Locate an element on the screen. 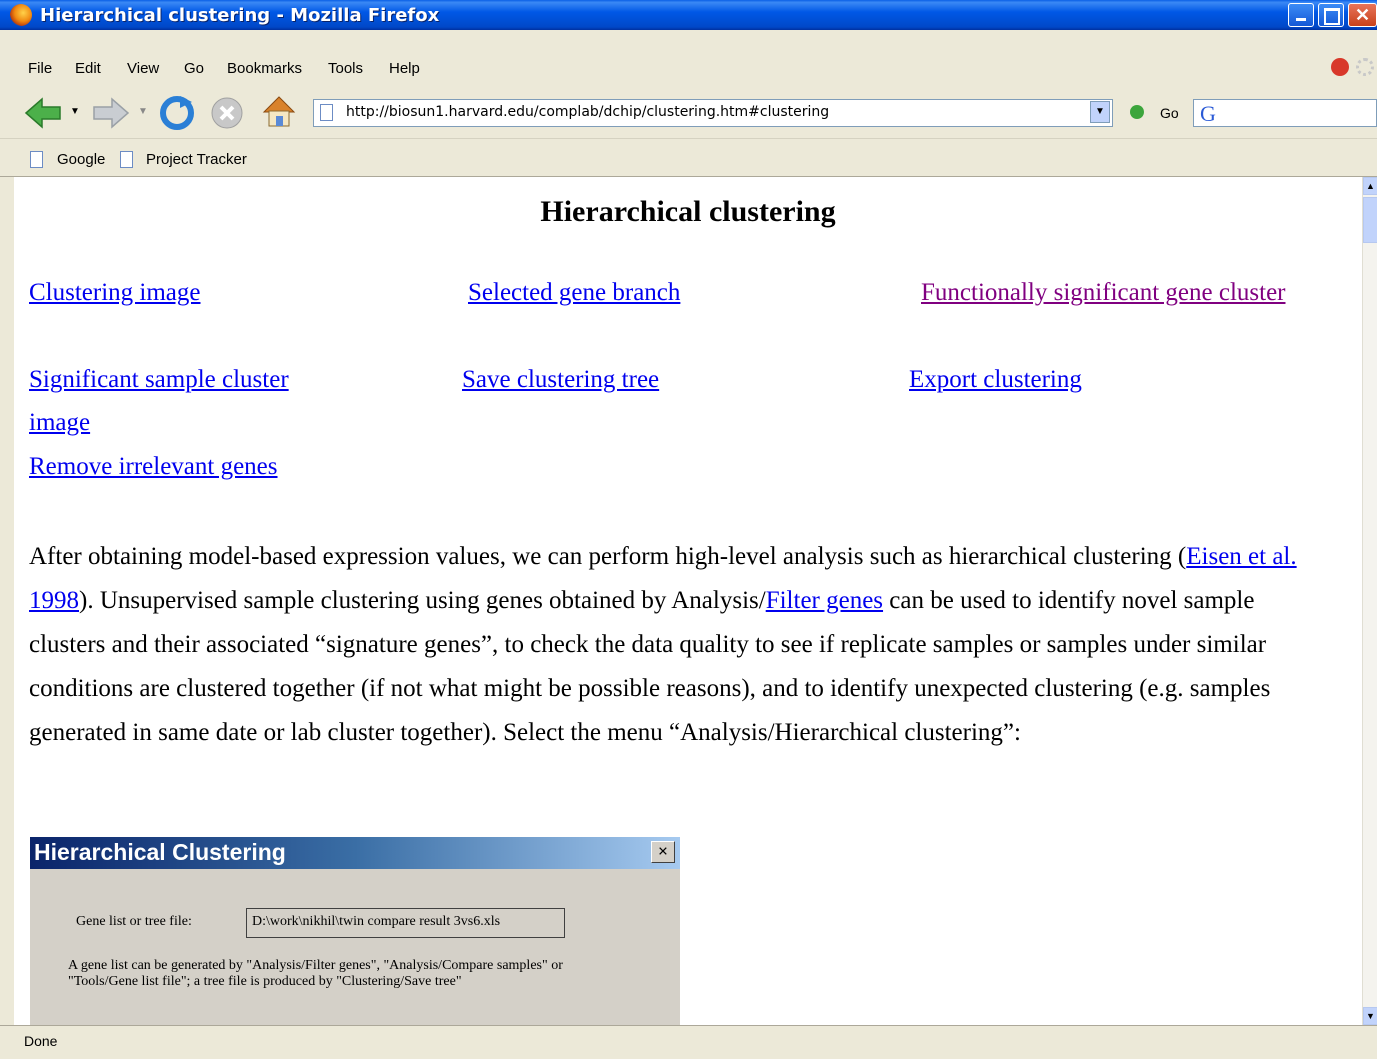 Image resolution: width=1377 pixels, height=1059 pixels. reload-icon is located at coordinates (177, 113).